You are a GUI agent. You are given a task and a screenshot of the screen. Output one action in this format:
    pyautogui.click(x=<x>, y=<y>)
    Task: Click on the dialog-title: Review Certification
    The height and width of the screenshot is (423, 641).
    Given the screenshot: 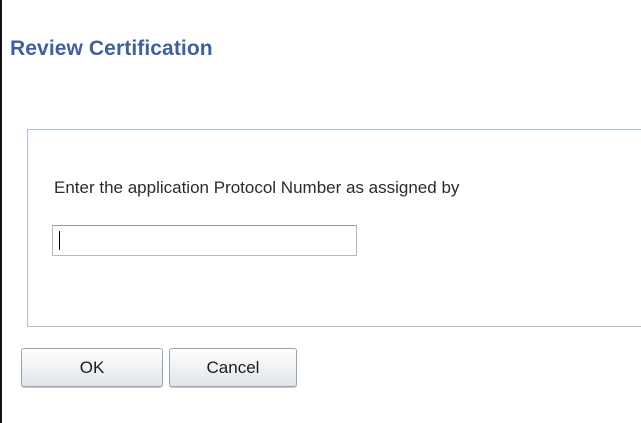 What is the action you would take?
    pyautogui.click(x=111, y=48)
    